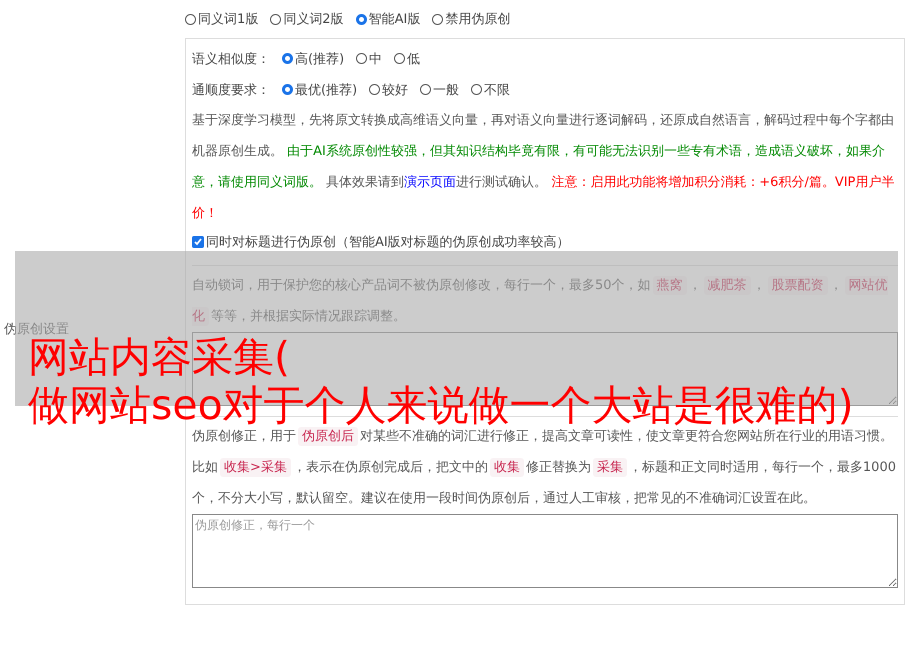 The width and height of the screenshot is (911, 658). What do you see at coordinates (545, 242) in the screenshot?
I see `title-checkbox-option: 同时对标题进行伪原创（智能AI版对标题的伪原创成功率较高）` at bounding box center [545, 242].